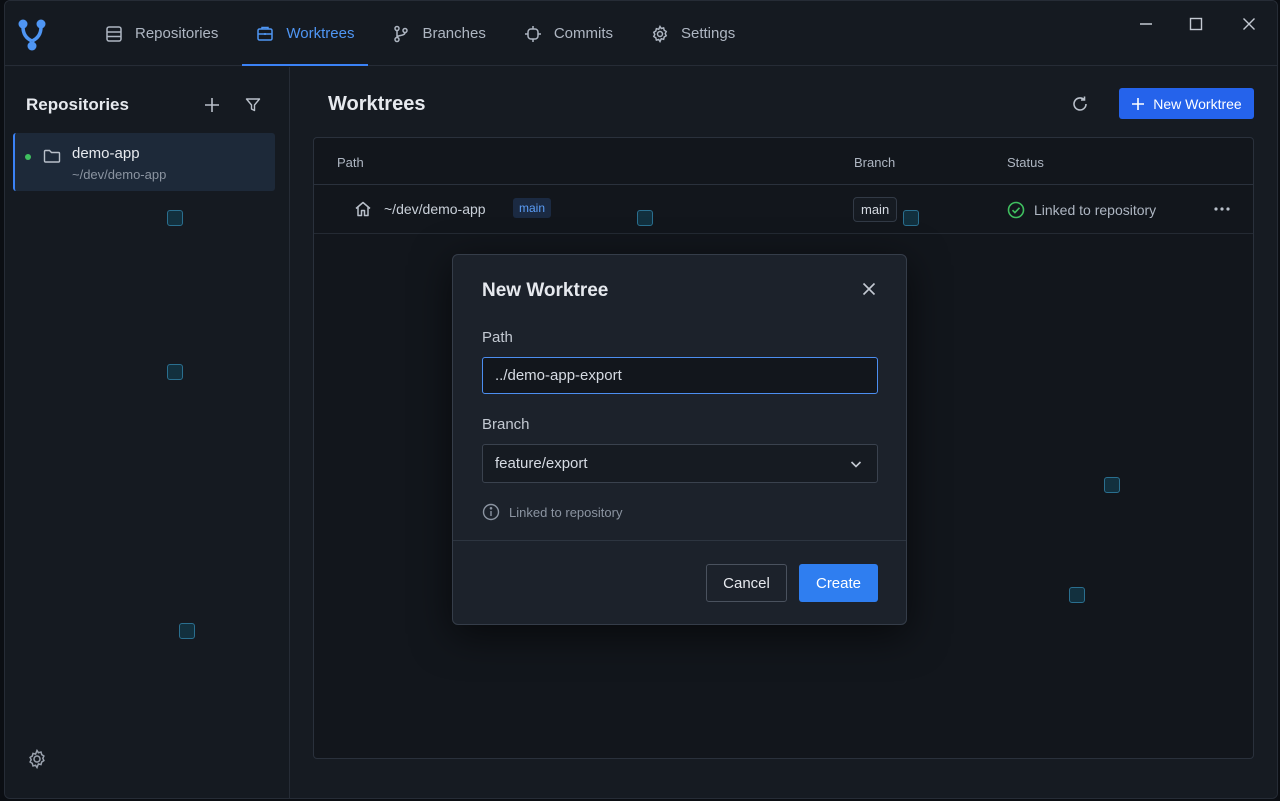  I want to click on path-input, so click(680, 375).